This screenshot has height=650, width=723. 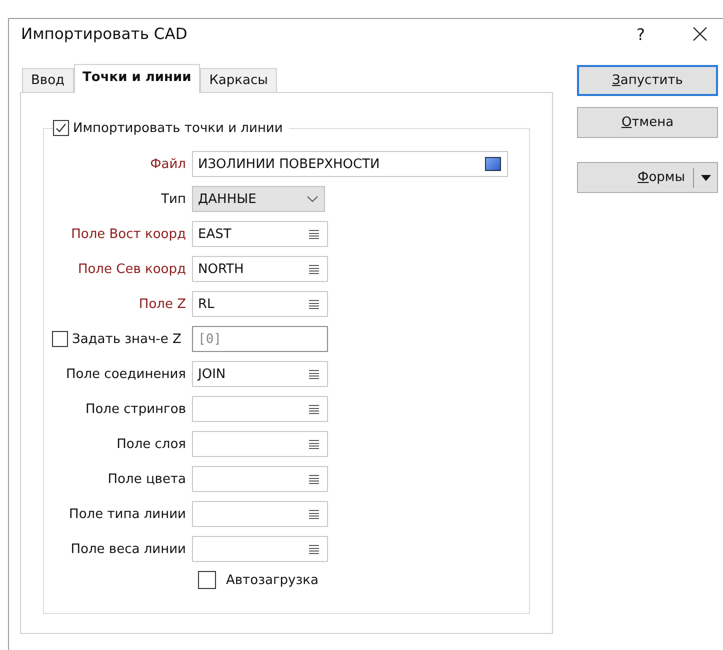 I want to click on field-label: Поле слоя, so click(x=151, y=444).